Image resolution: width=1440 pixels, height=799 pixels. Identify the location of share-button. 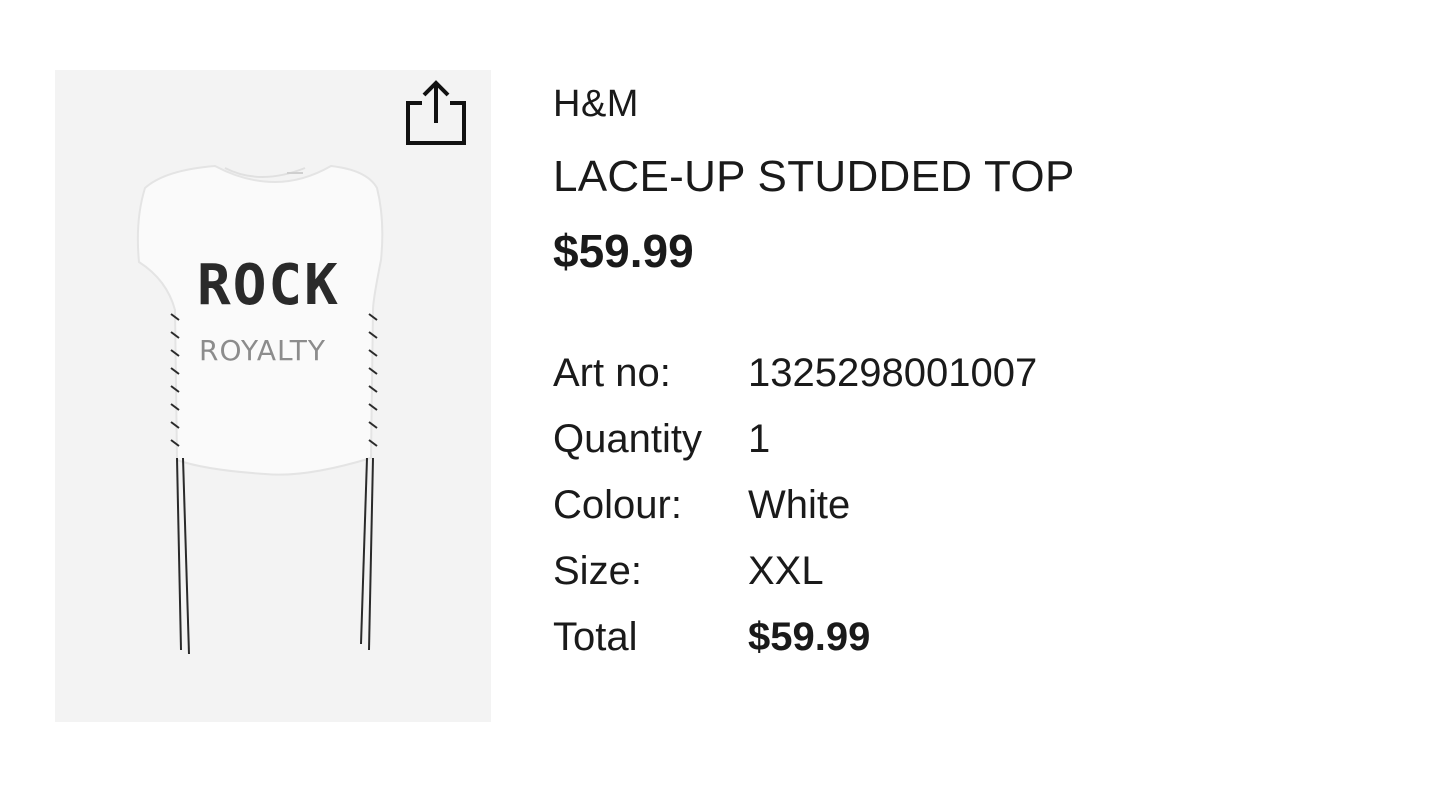
(436, 111).